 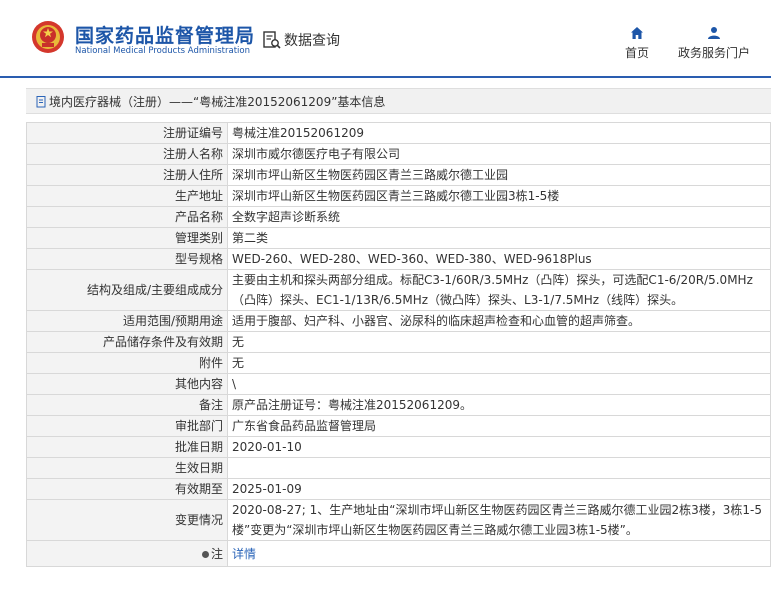 I want to click on table-row: 产品名称 全数字超声诊断系统, so click(x=398, y=217).